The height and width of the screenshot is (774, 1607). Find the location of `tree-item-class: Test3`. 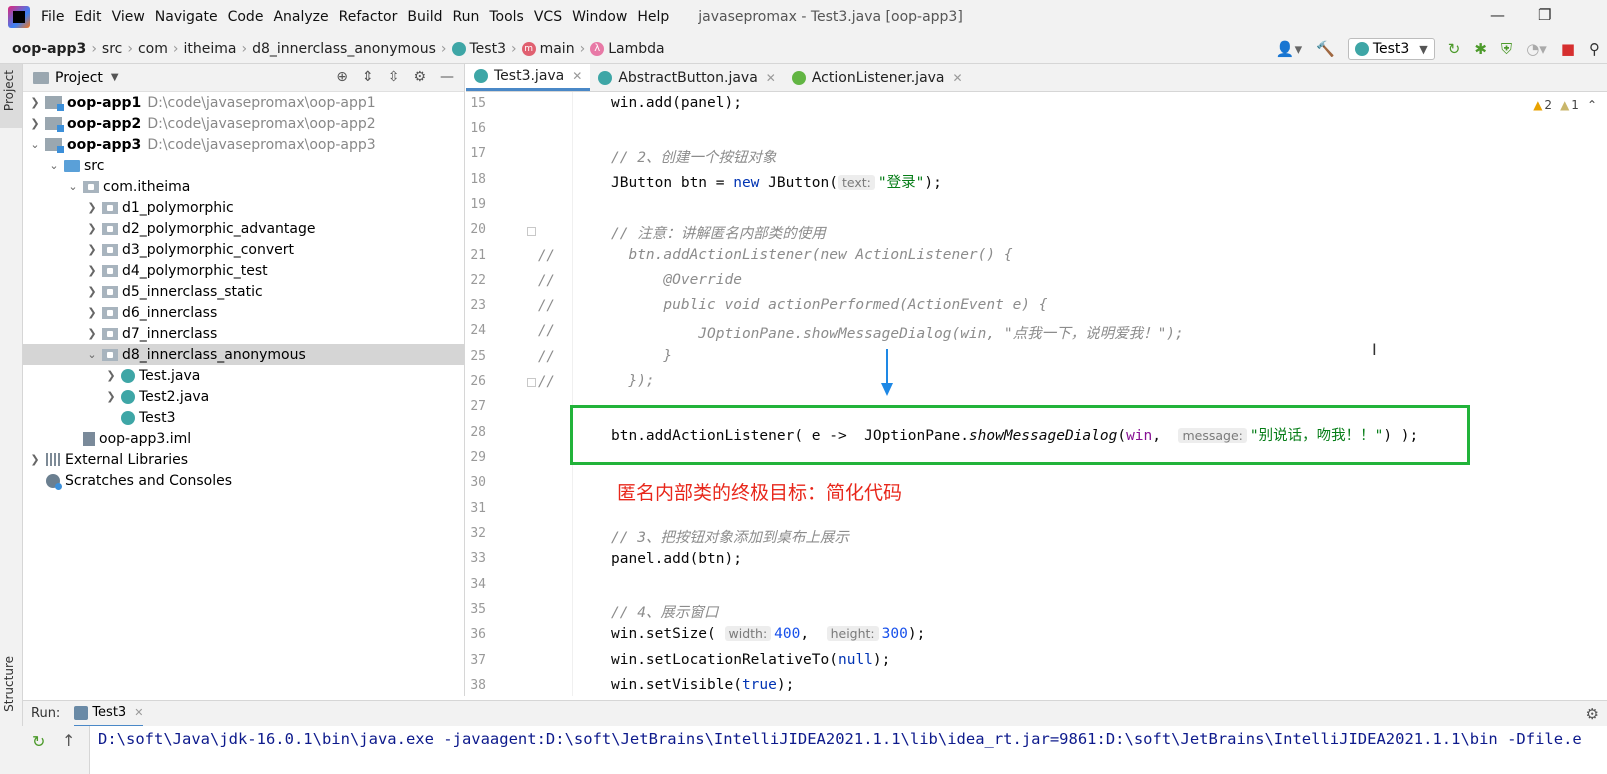

tree-item-class: Test3 is located at coordinates (243, 417).